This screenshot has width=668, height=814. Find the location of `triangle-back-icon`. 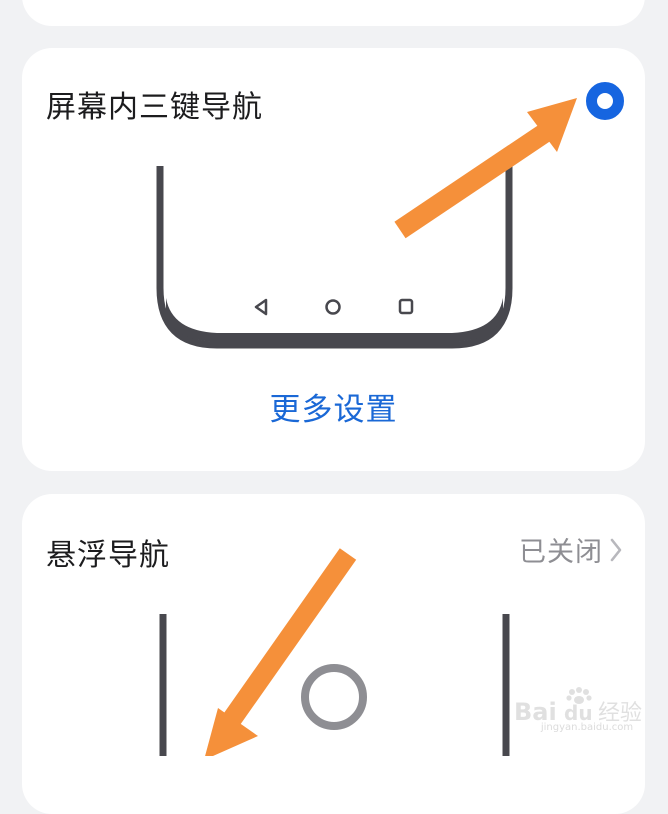

triangle-back-icon is located at coordinates (261, 307).